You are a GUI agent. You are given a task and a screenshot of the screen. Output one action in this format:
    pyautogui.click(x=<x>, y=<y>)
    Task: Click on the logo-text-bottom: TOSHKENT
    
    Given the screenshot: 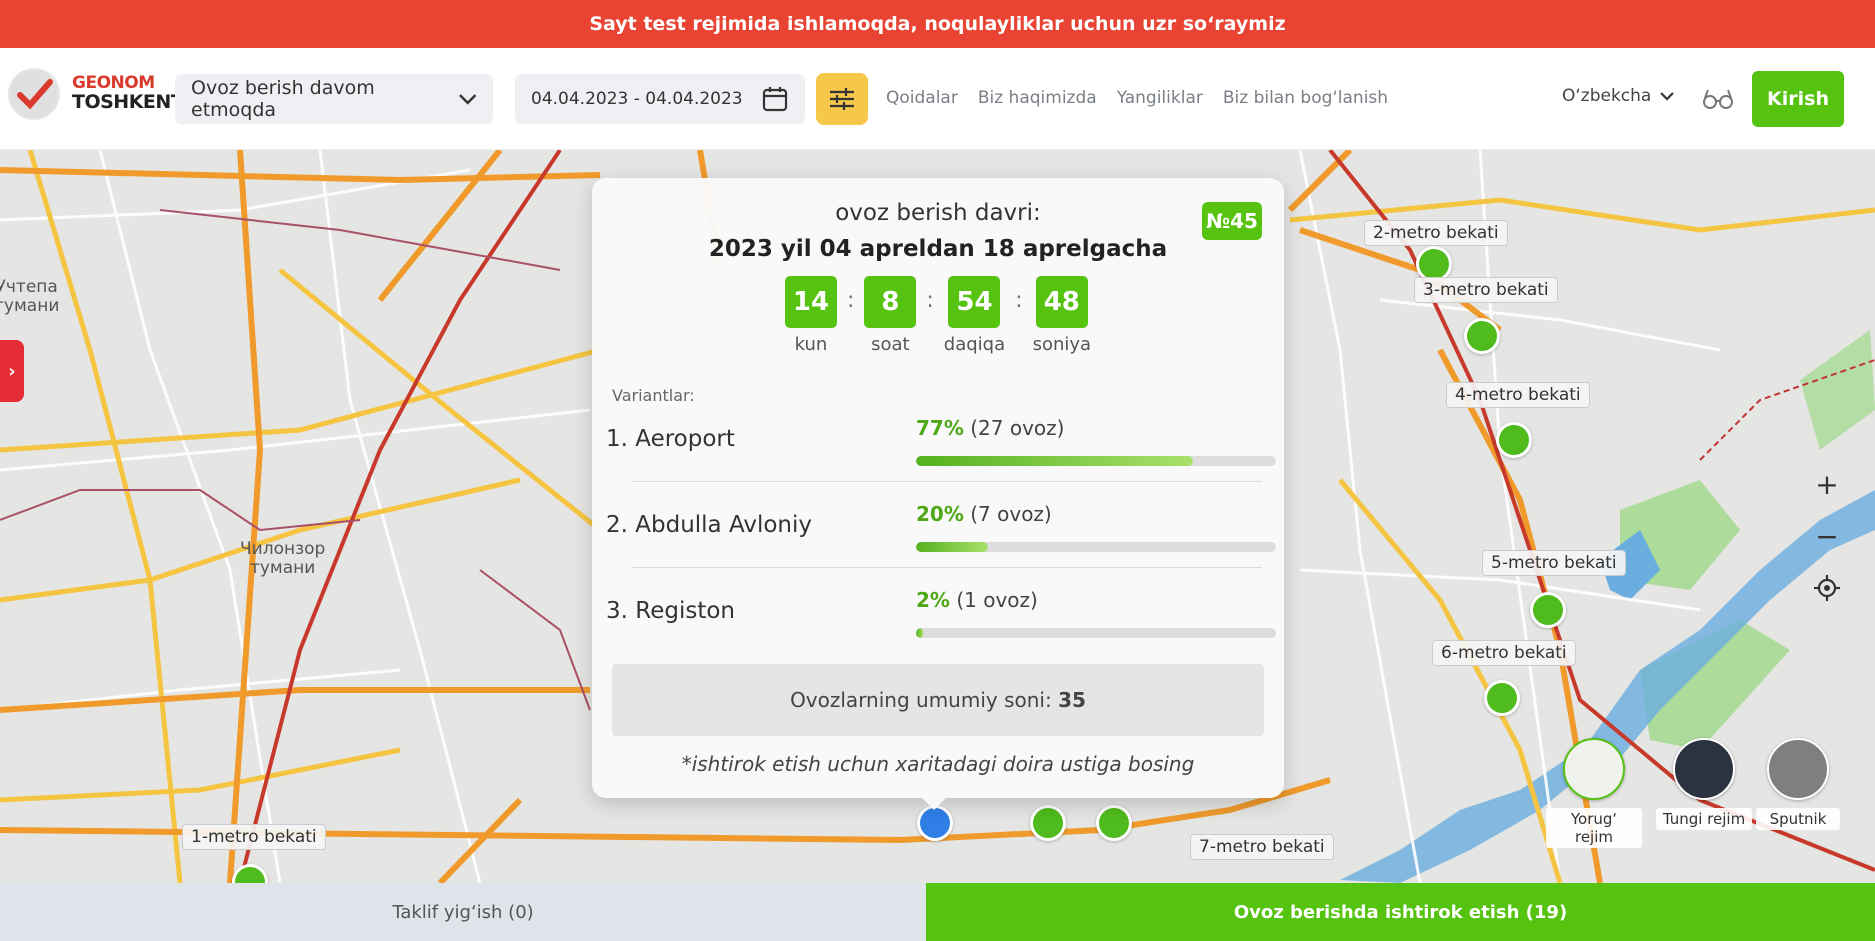 What is the action you would take?
    pyautogui.click(x=128, y=101)
    